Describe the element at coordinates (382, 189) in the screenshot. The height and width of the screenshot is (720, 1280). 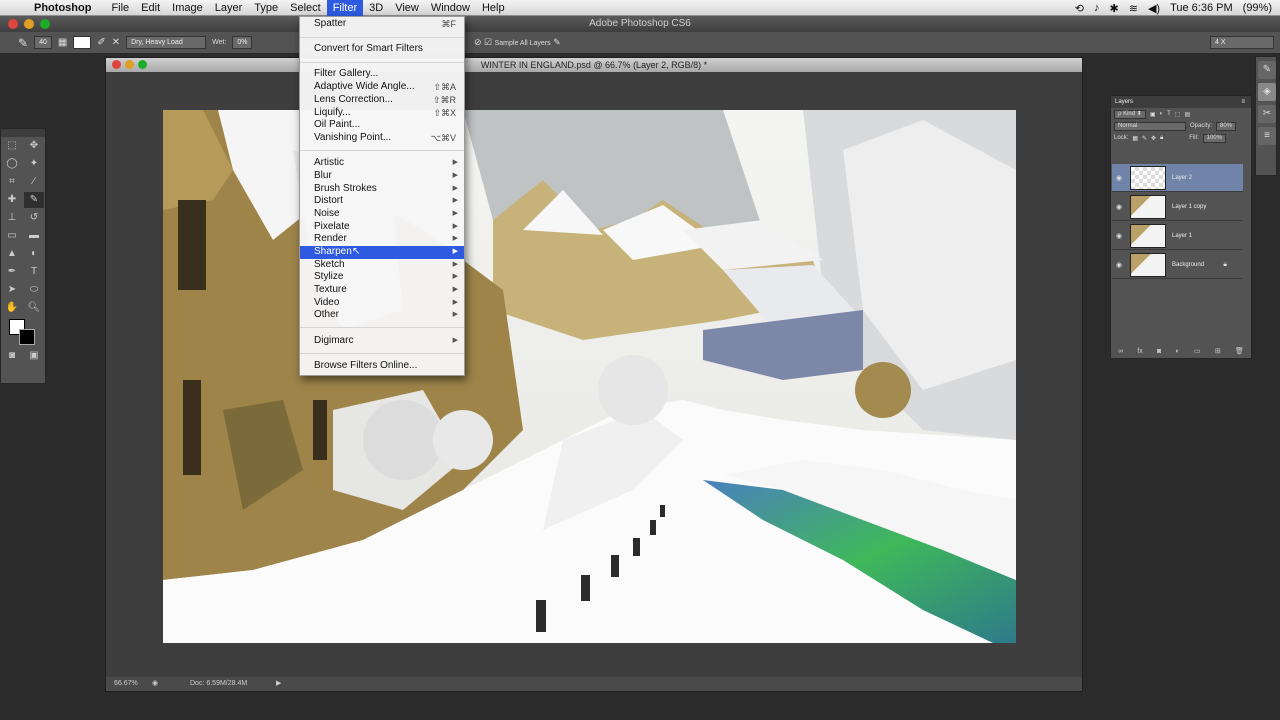
I see `menu-item-brush-strokes: Brush Strokes ▶` at that location.